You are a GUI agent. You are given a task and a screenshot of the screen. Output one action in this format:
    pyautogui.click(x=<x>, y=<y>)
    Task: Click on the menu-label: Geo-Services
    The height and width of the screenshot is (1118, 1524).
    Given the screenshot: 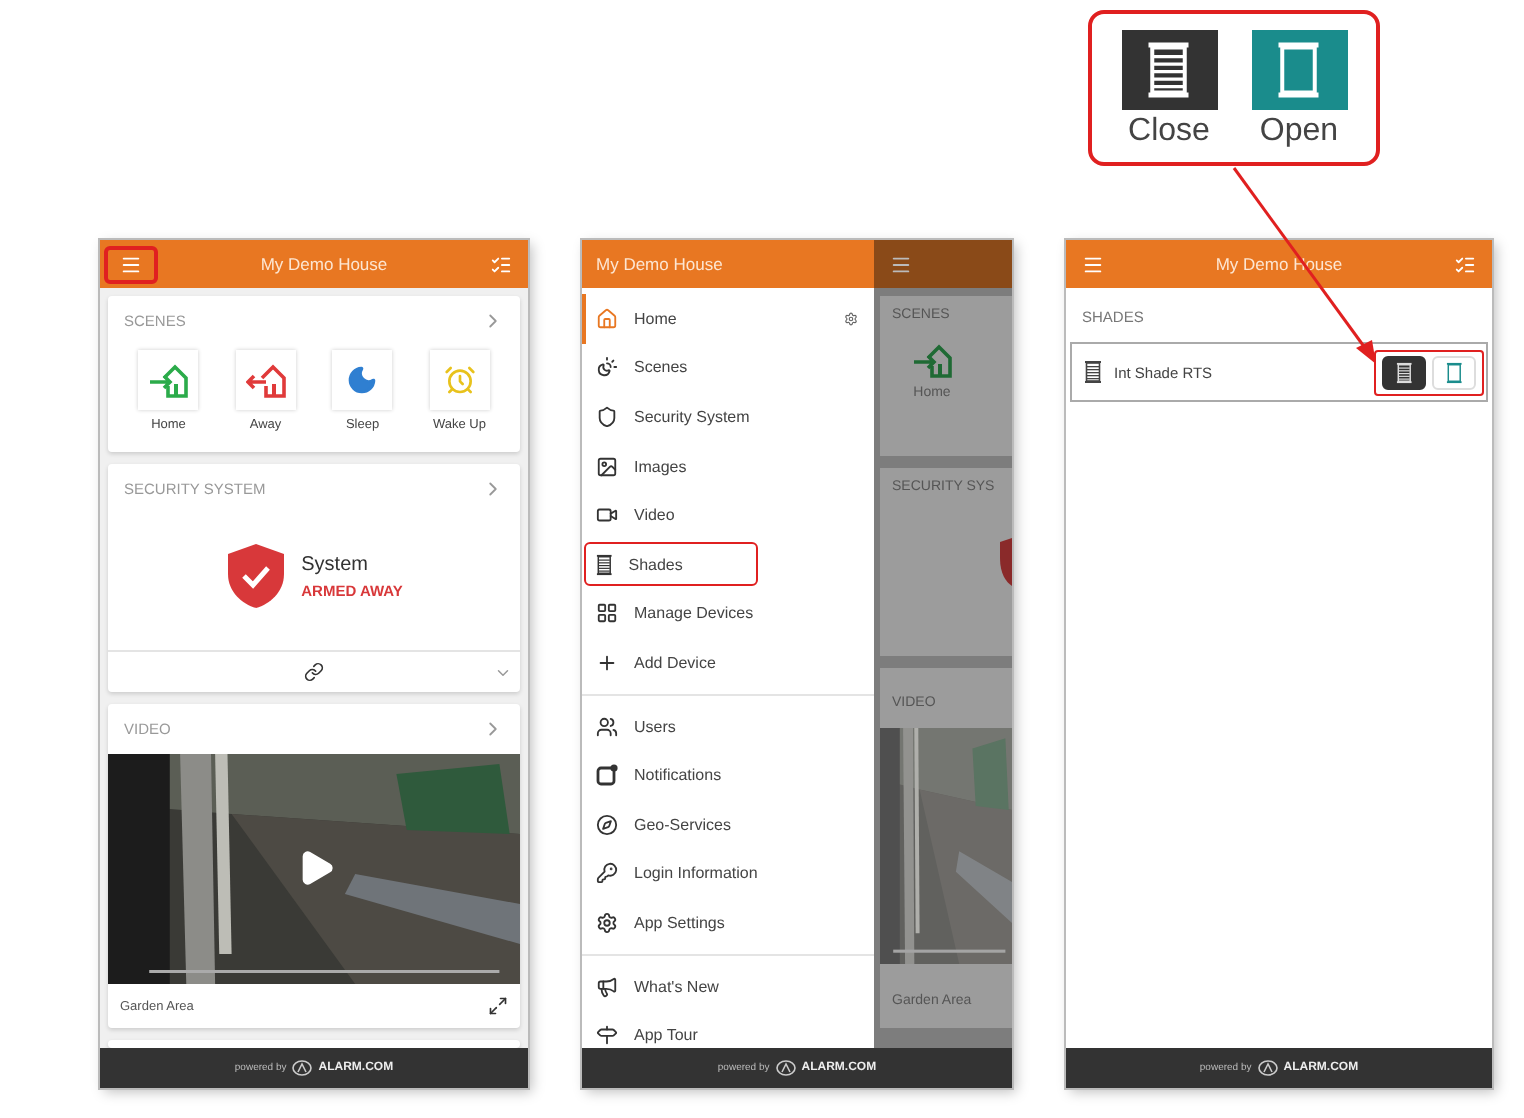 What is the action you would take?
    pyautogui.click(x=682, y=824)
    